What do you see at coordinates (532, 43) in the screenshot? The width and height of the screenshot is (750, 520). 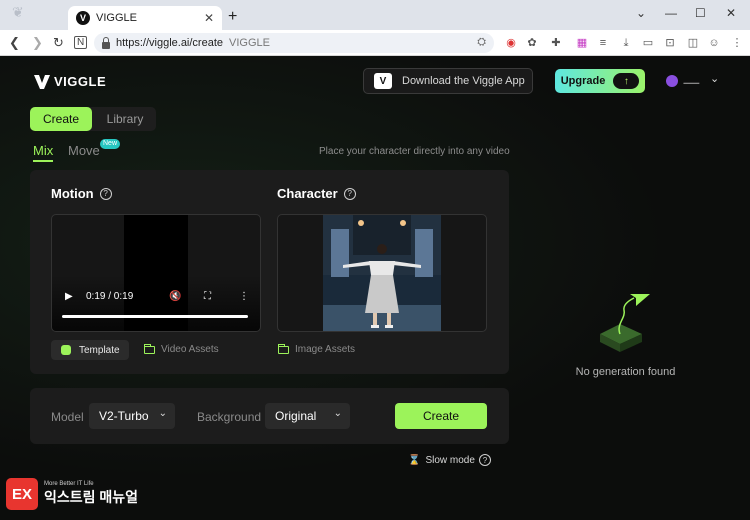 I see `extension-icon: ✿` at bounding box center [532, 43].